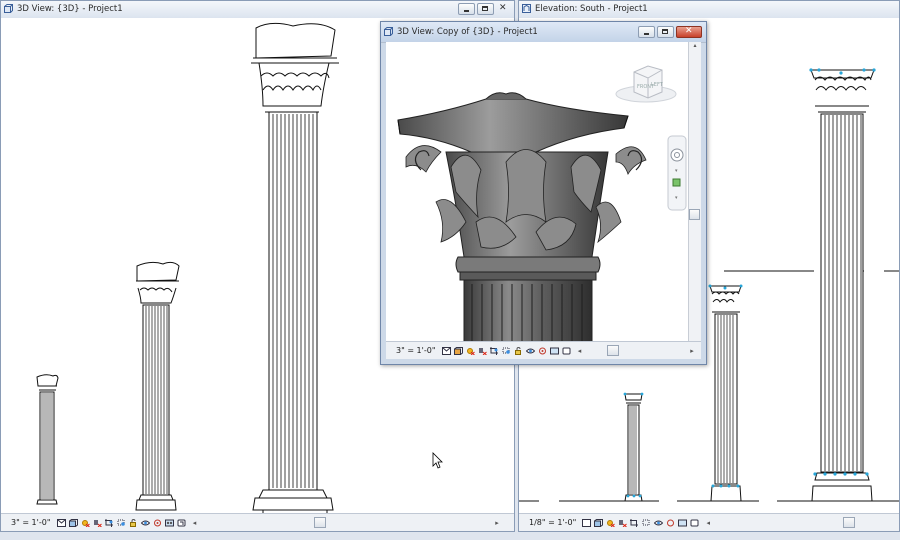  I want to click on tall-column, so click(295, 269).